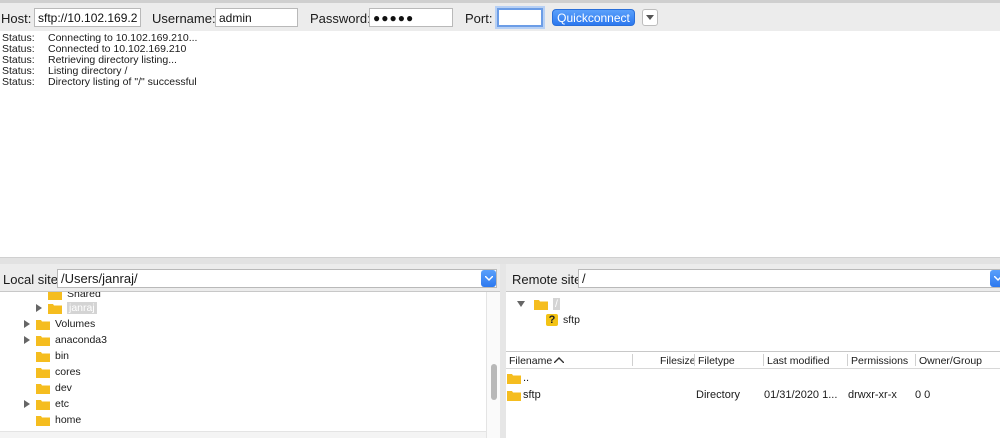  What do you see at coordinates (753, 321) in the screenshot?
I see `remote-directory-tree: / ? sftp` at bounding box center [753, 321].